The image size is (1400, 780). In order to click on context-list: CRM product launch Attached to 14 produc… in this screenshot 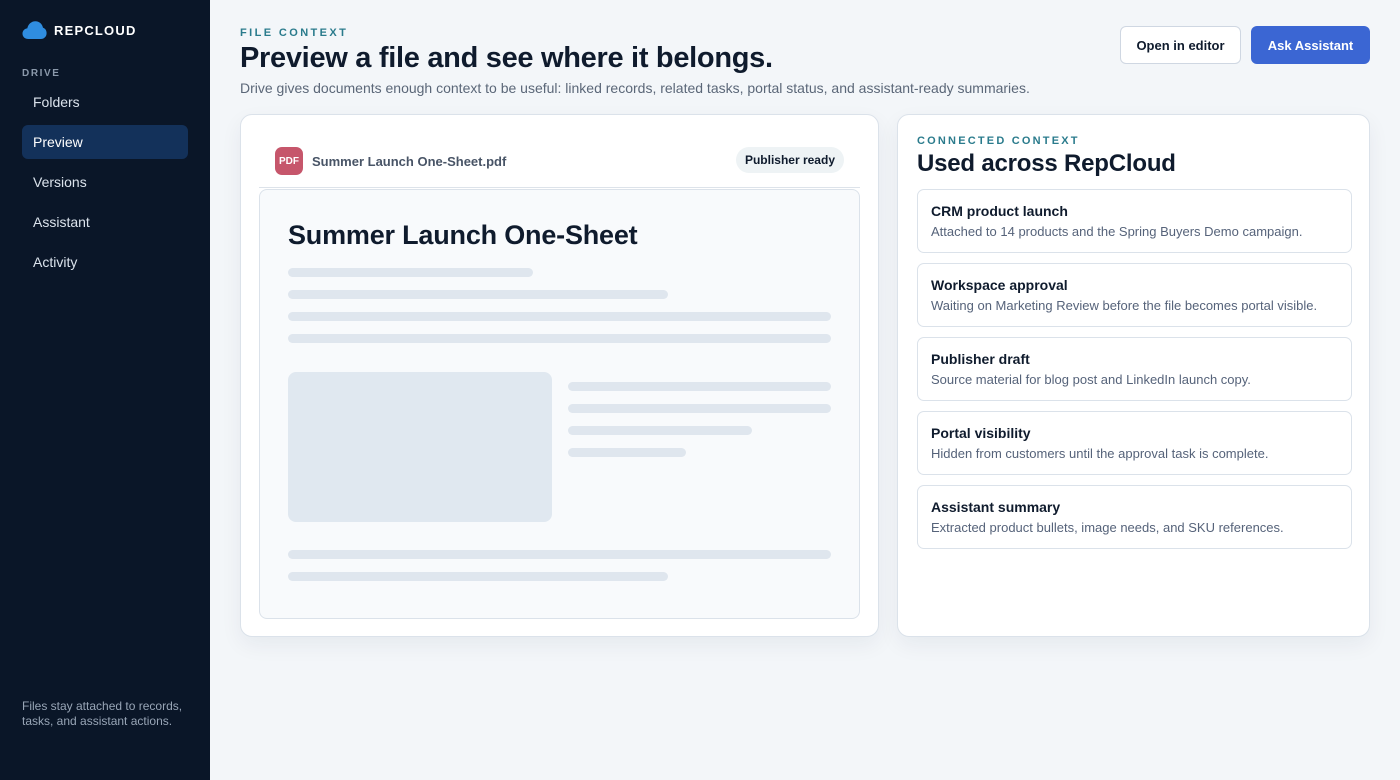, I will do `click(1134, 374)`.